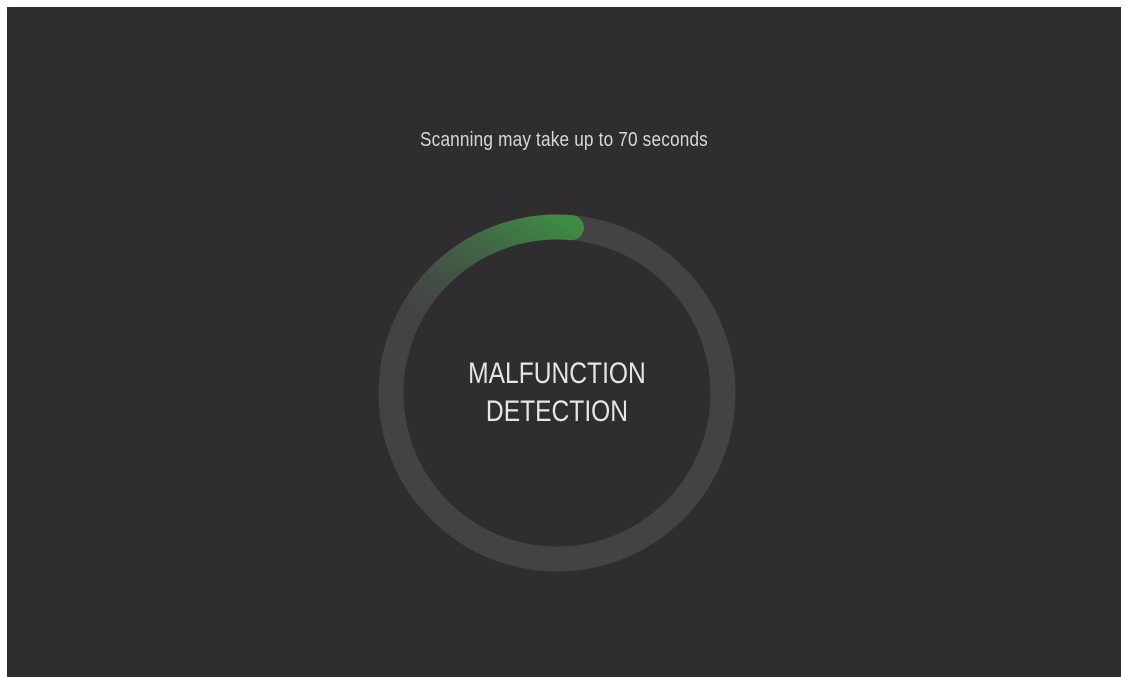  What do you see at coordinates (564, 140) in the screenshot?
I see `scan-duration-hint: Scanning may take up to 70 seconds` at bounding box center [564, 140].